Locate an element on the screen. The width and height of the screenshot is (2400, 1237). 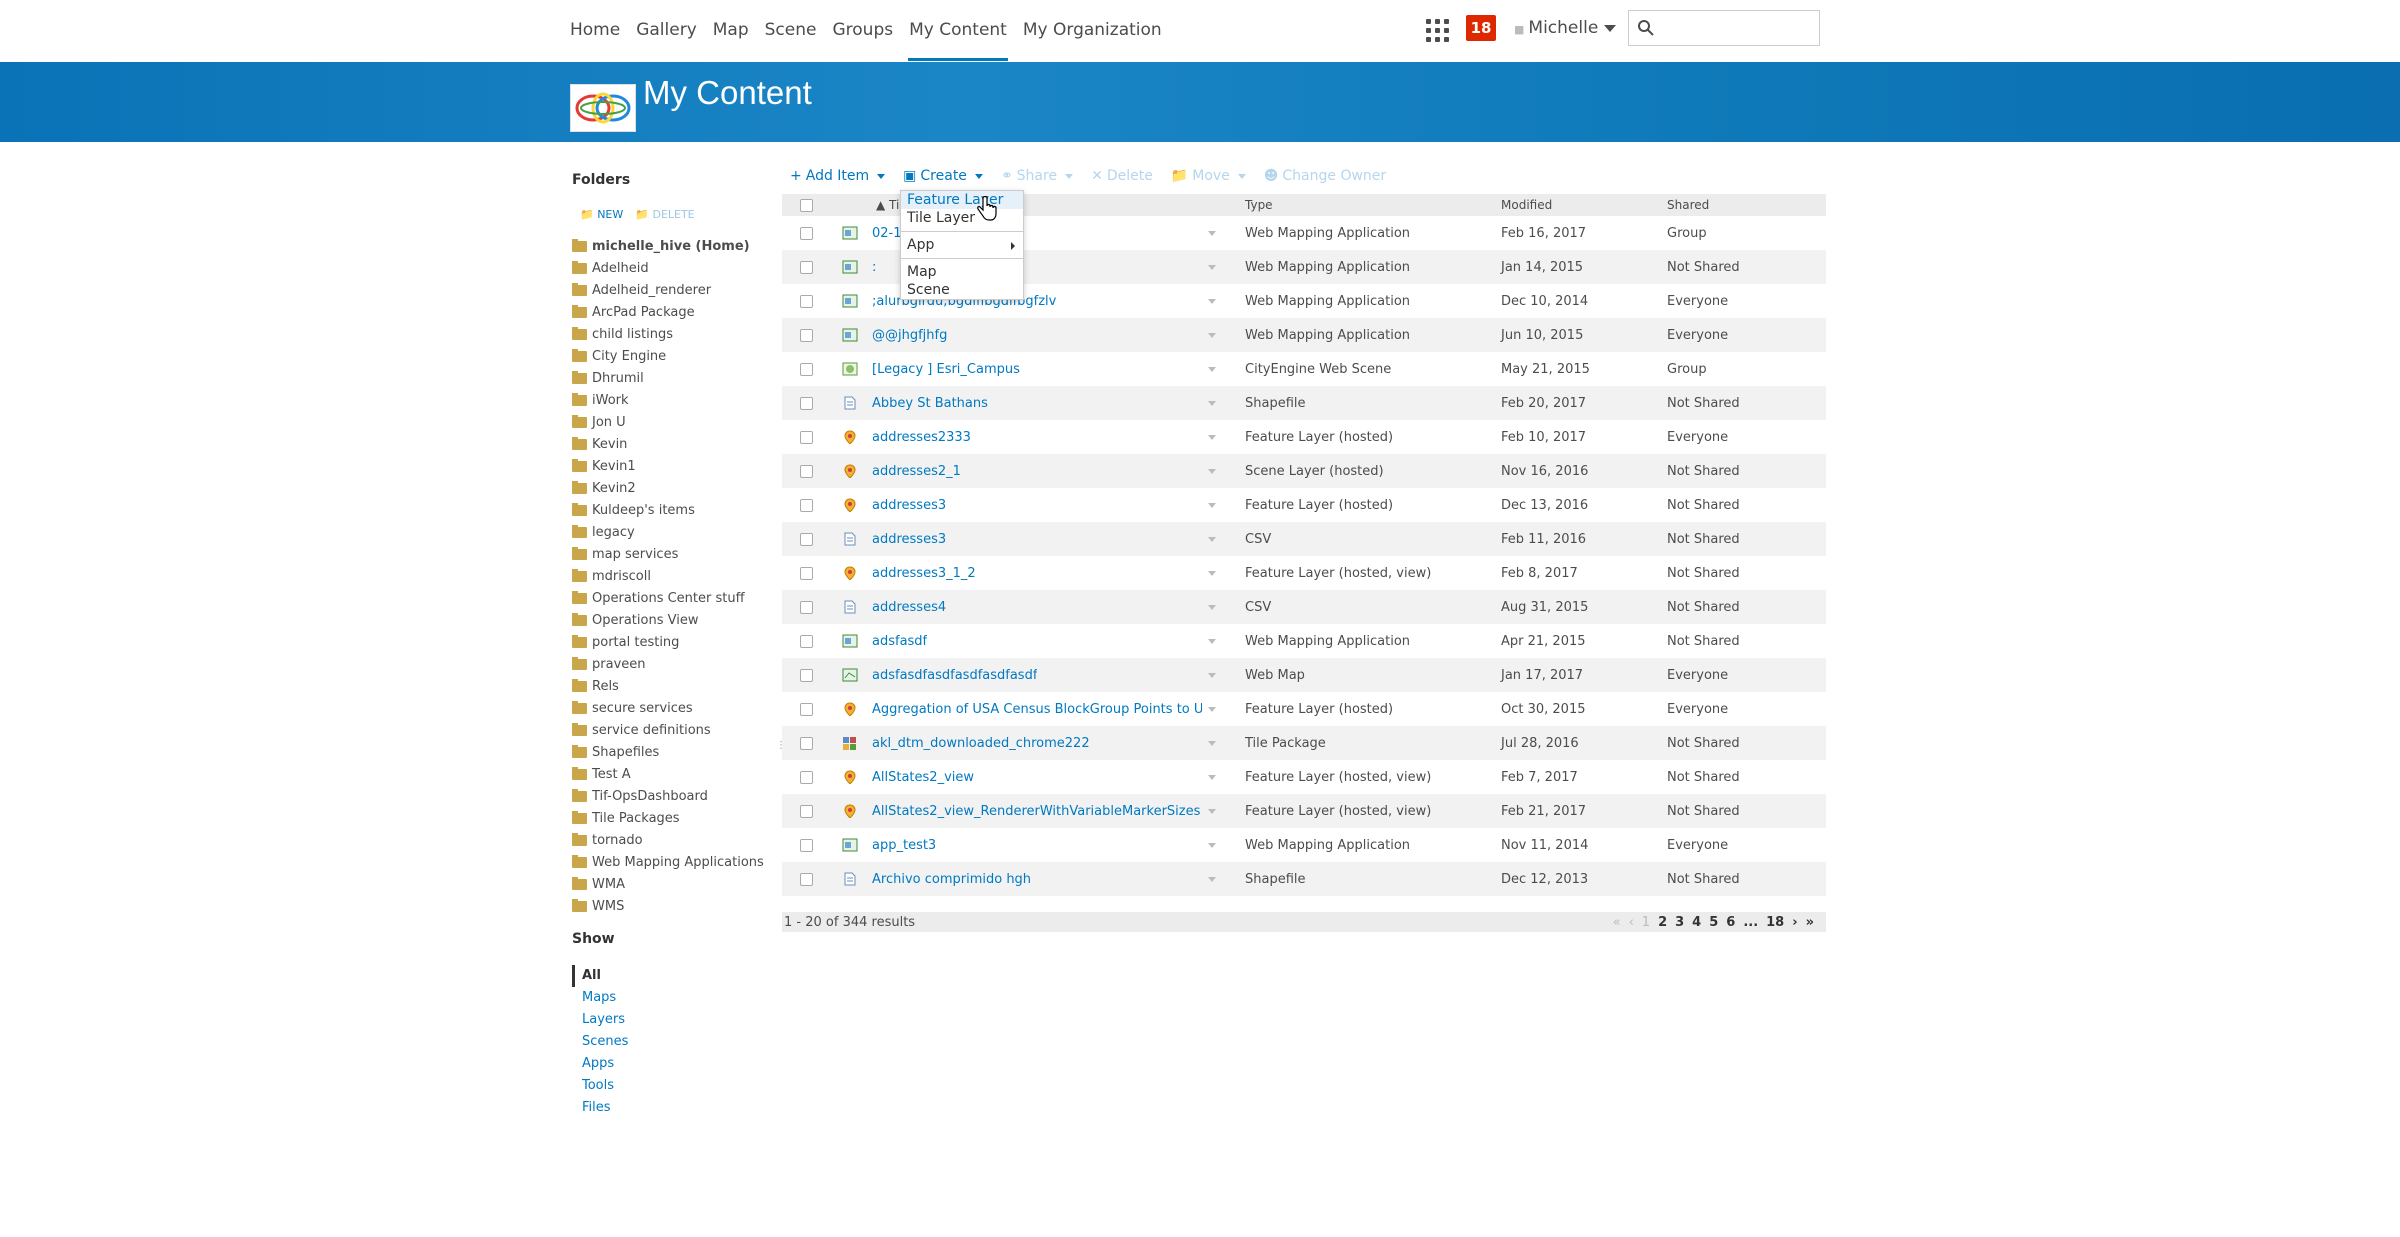
folder-item: WMS is located at coordinates (672, 906).